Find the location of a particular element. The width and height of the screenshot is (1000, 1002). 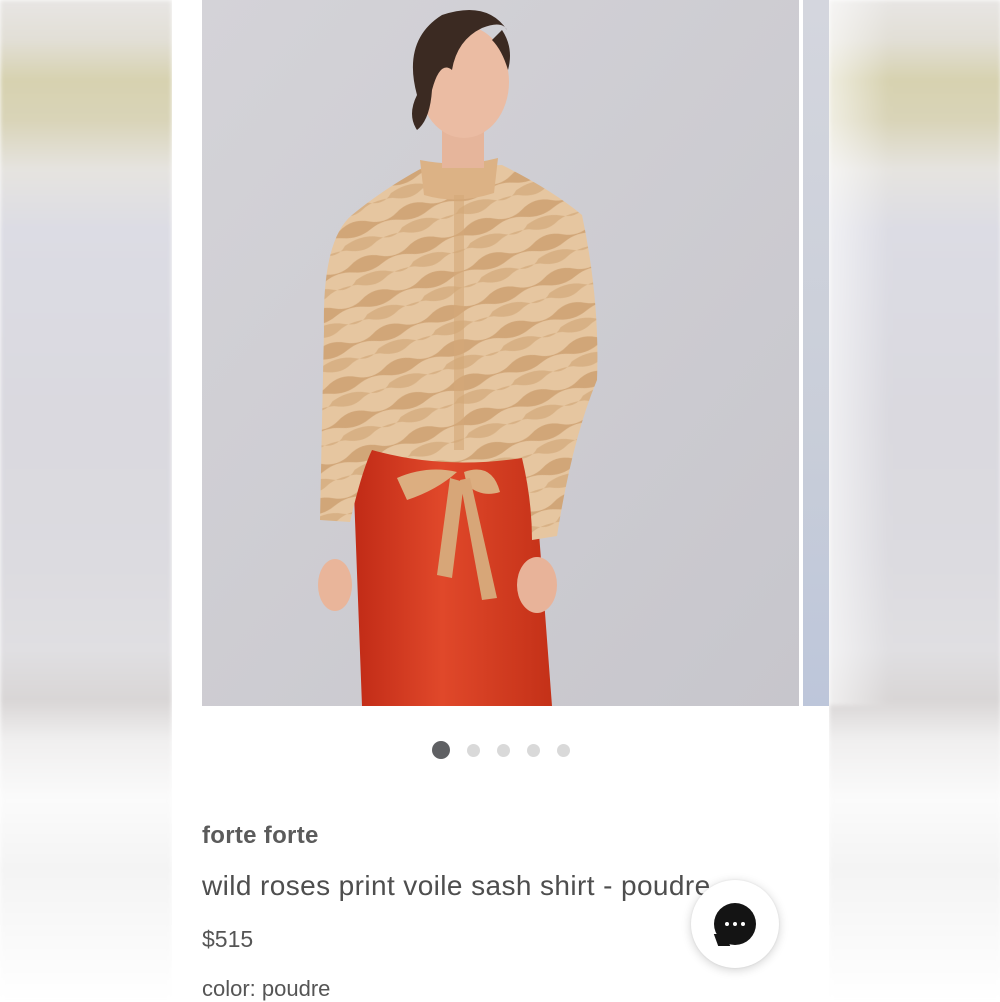

product-brand: forte forte is located at coordinates (260, 836).